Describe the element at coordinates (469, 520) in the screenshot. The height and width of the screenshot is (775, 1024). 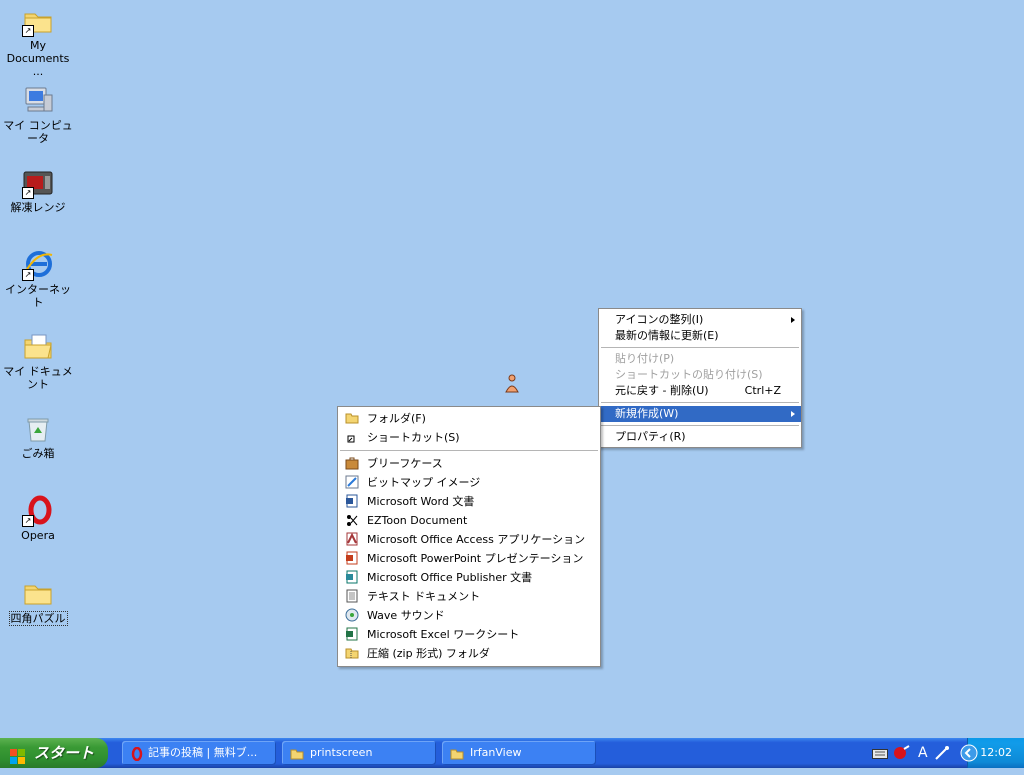
I see `new-item-eztoon: EZToon Document` at that location.